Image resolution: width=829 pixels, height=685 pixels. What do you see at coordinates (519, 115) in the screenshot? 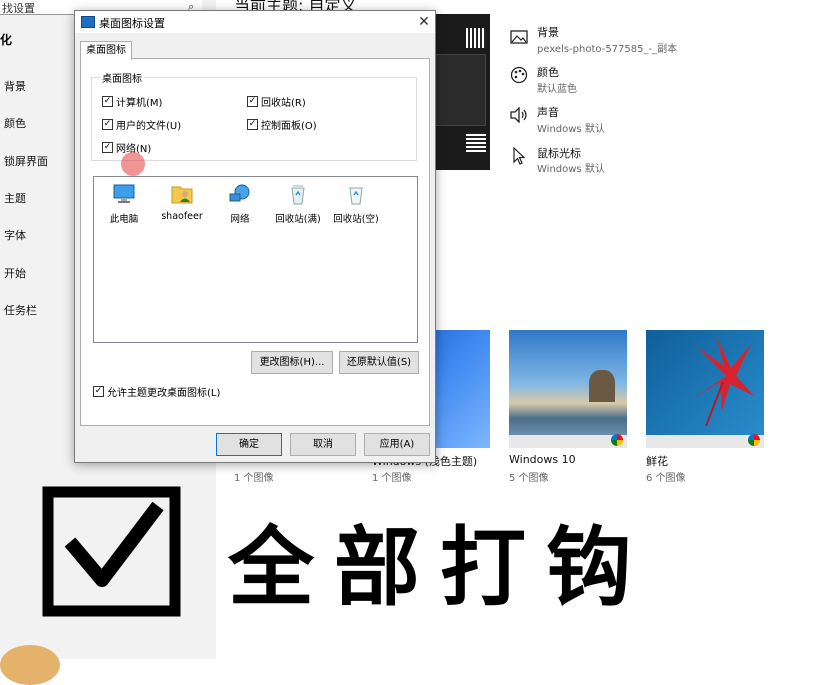
I see `speaker-icon` at bounding box center [519, 115].